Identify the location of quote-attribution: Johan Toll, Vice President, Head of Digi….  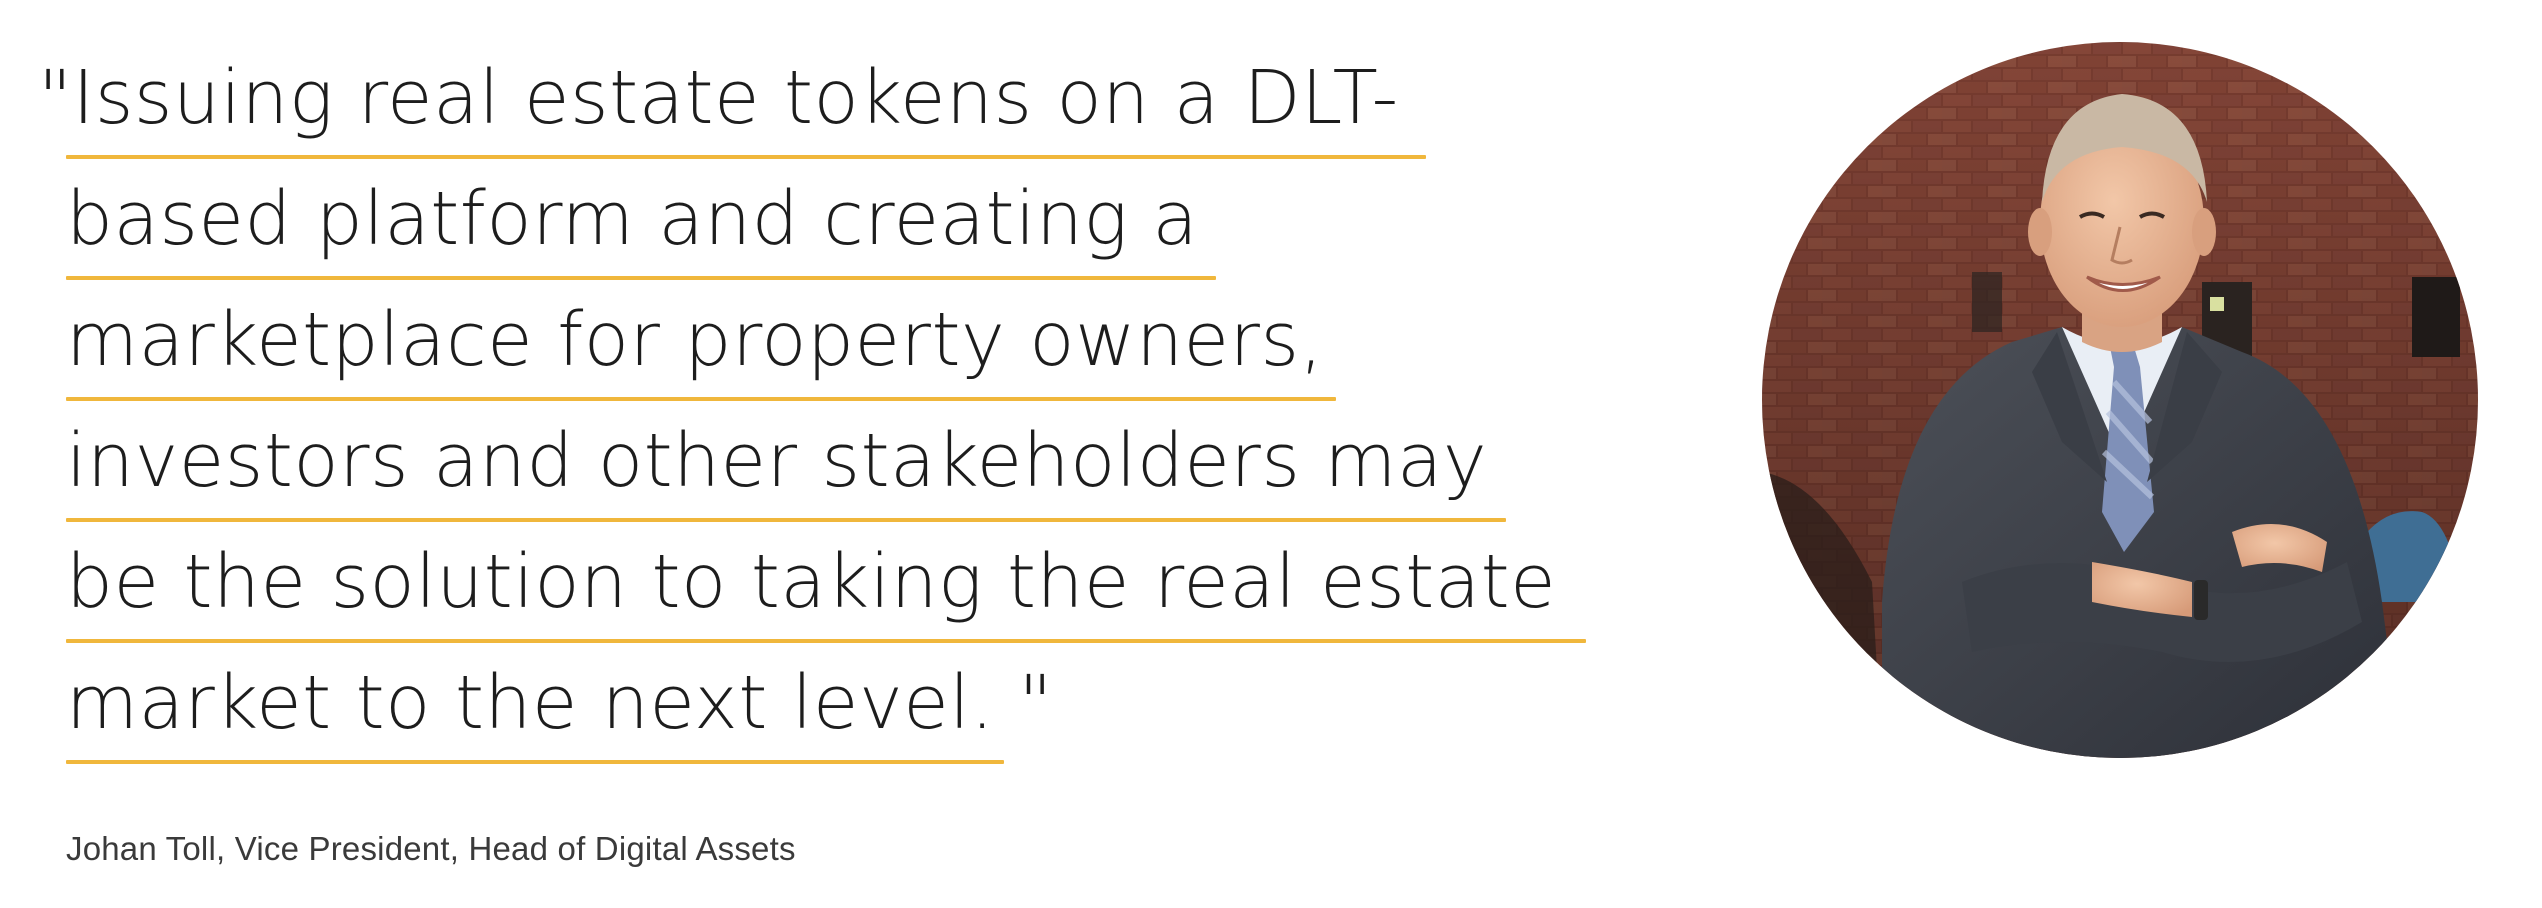
(431, 848).